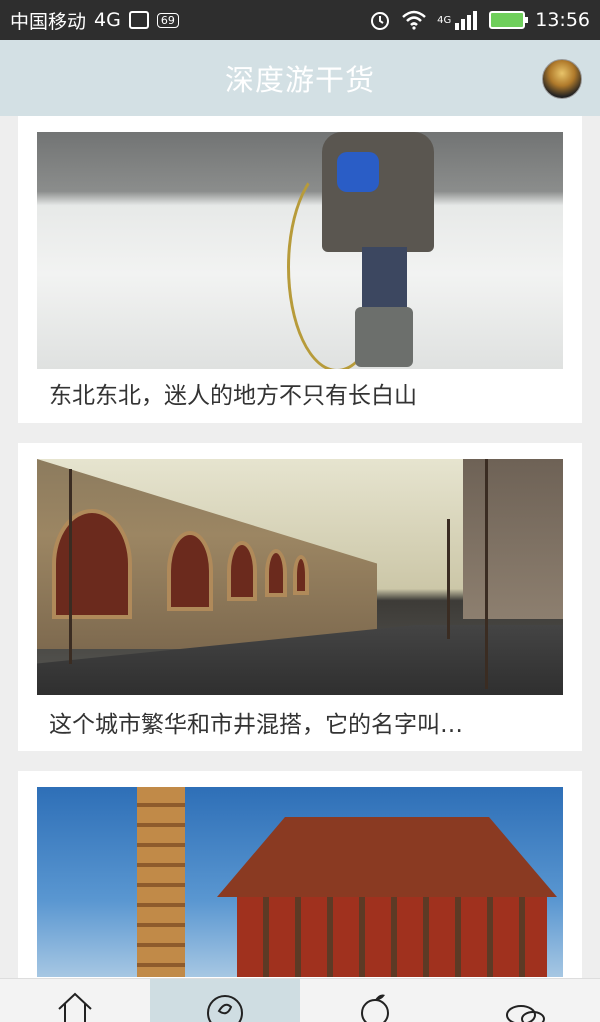 Image resolution: width=600 pixels, height=1022 pixels. I want to click on article-title: 东北东北，迷人的地方不只有长白山, so click(233, 396).